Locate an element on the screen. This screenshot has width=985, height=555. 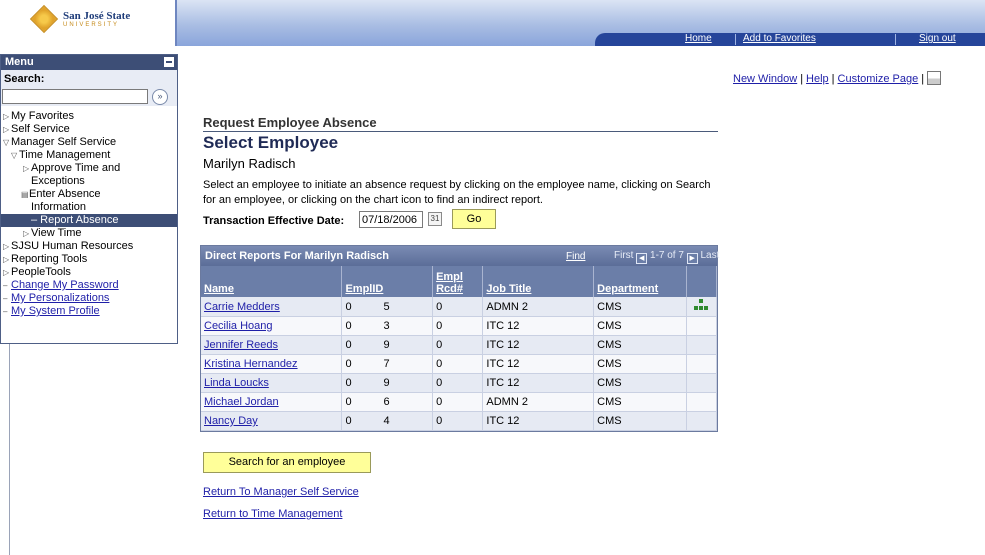
menu-search-input is located at coordinates (75, 96).